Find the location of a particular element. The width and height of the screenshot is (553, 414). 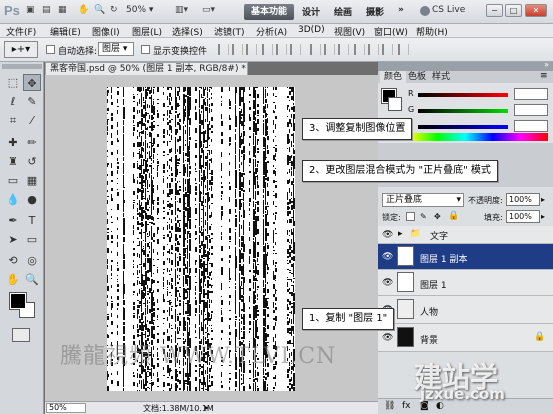

blur-tool-icon: 💧 is located at coordinates (13, 199).